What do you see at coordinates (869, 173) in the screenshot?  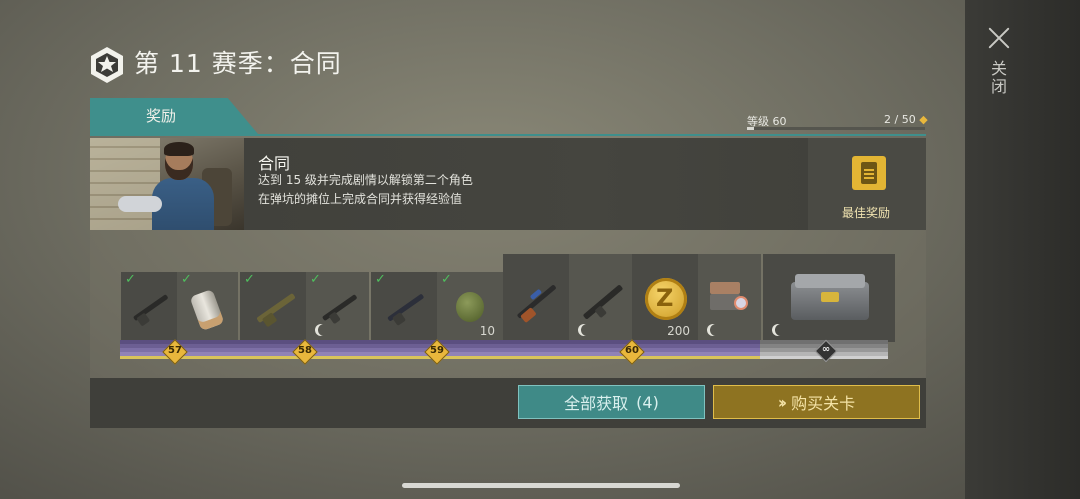 I see `clipboard-icon` at bounding box center [869, 173].